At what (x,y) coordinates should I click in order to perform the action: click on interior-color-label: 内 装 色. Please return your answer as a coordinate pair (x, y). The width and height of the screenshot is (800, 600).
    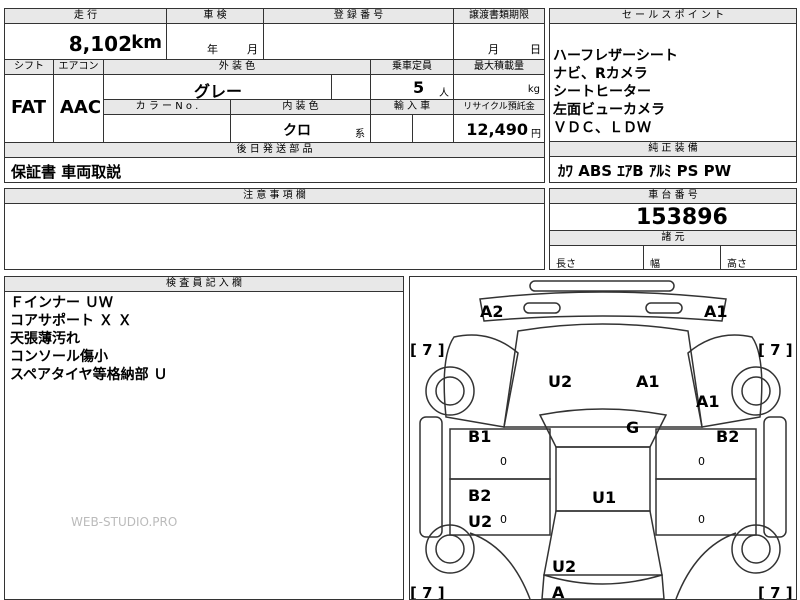
    Looking at the image, I should click on (300, 107).